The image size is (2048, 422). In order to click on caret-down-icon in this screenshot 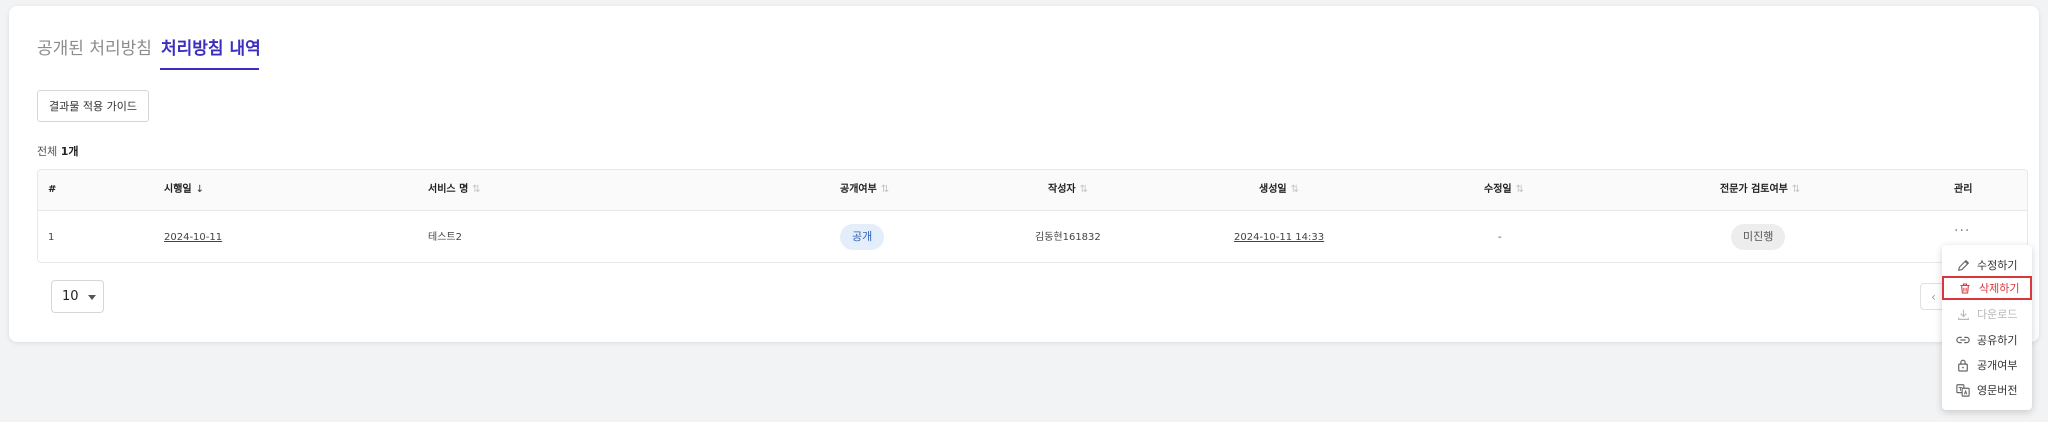, I will do `click(92, 297)`.